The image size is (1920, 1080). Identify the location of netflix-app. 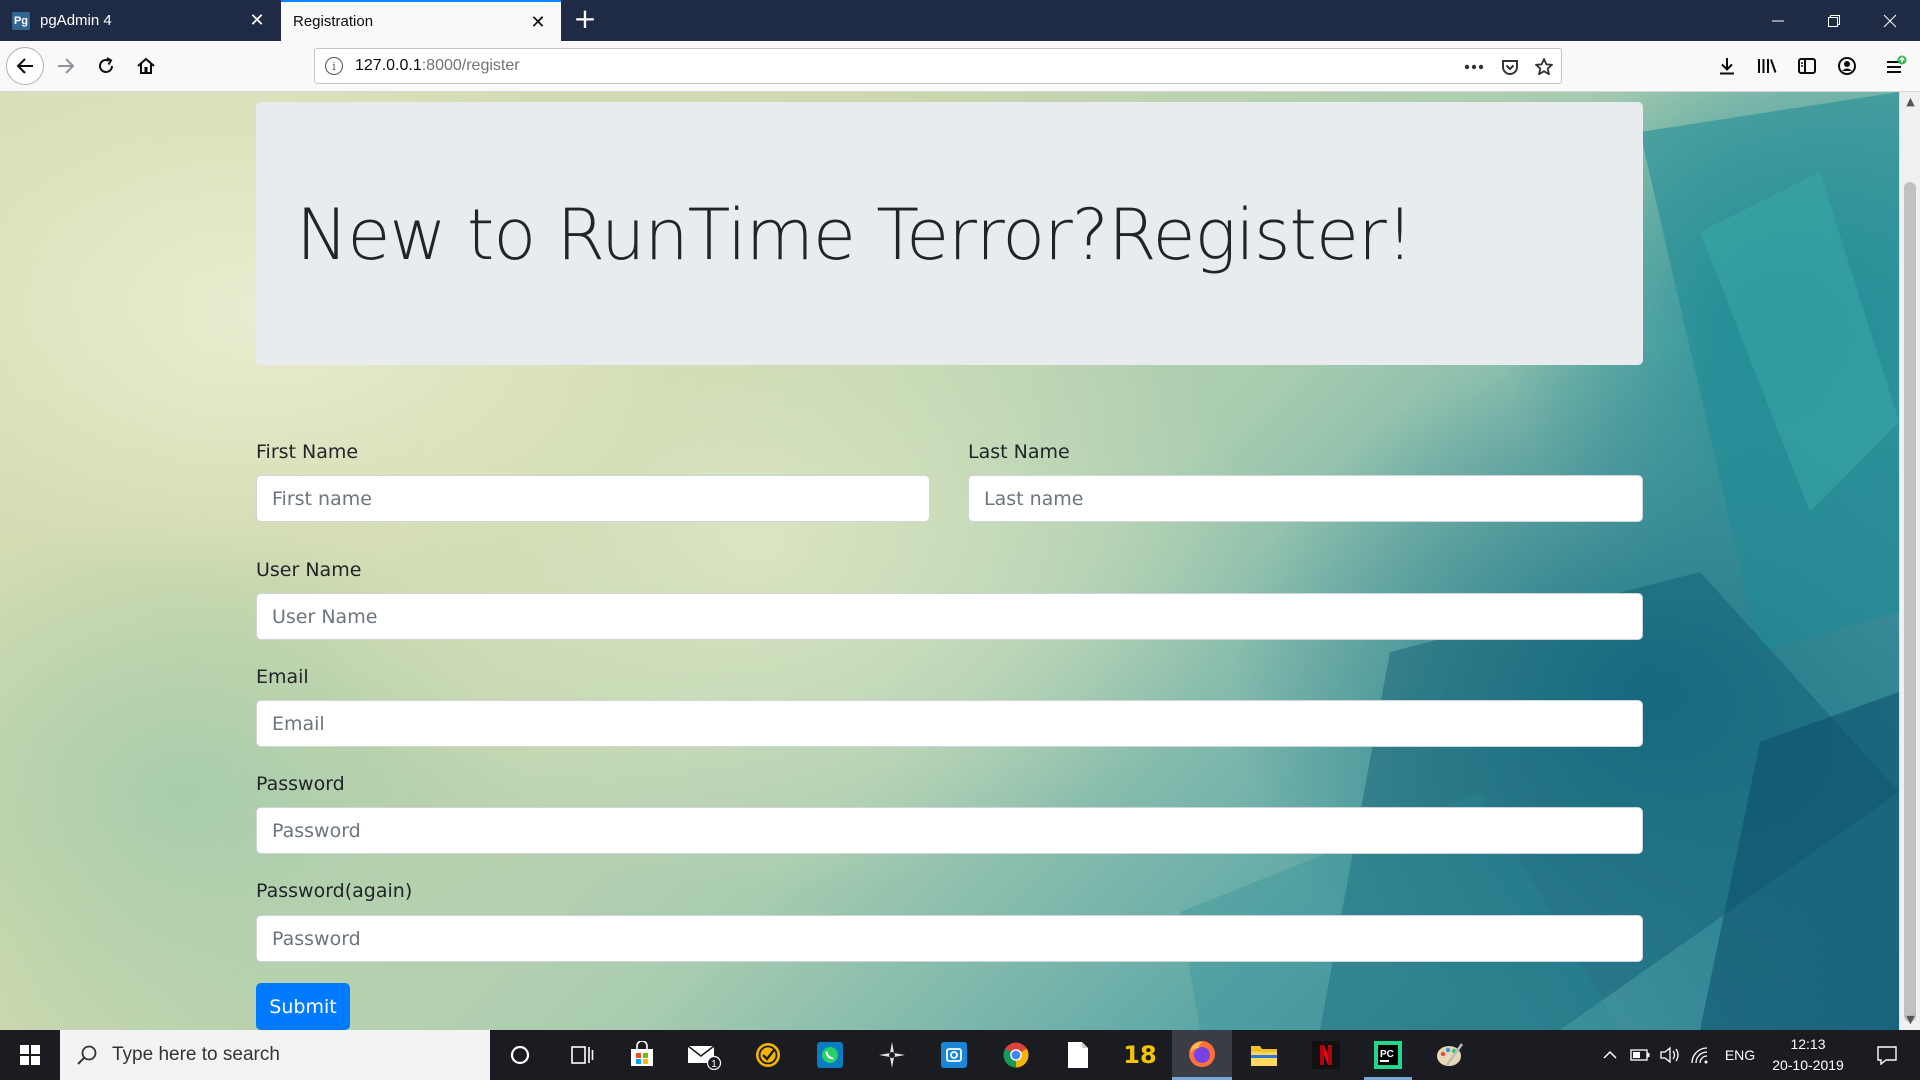
(1326, 1055).